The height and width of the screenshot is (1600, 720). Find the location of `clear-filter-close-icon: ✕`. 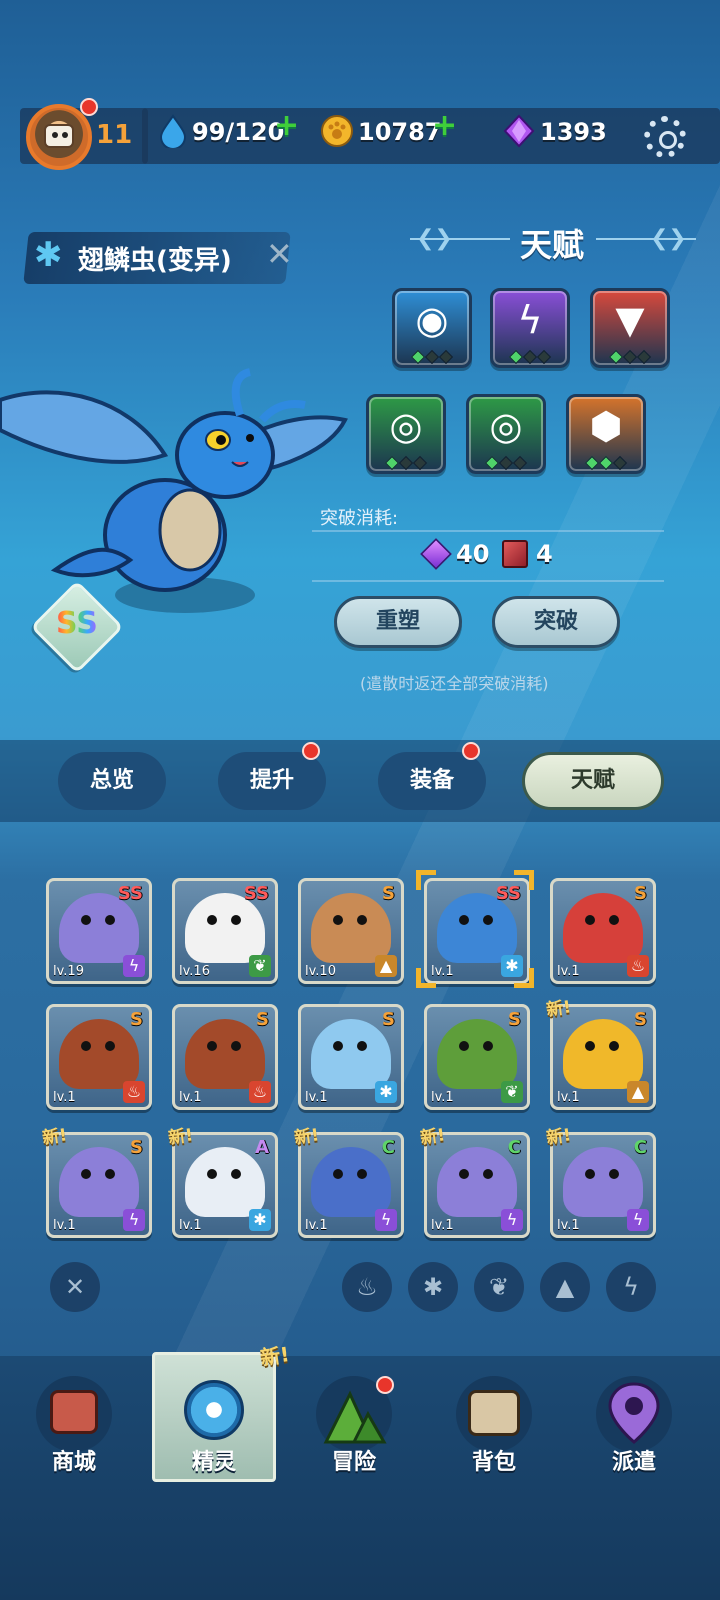

clear-filter-close-icon: ✕ is located at coordinates (75, 1287).